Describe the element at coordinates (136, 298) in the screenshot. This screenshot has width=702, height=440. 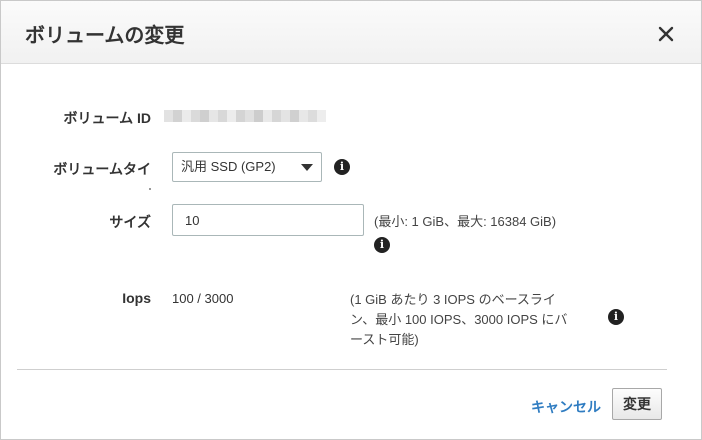
I see `iops-label: Iops` at that location.